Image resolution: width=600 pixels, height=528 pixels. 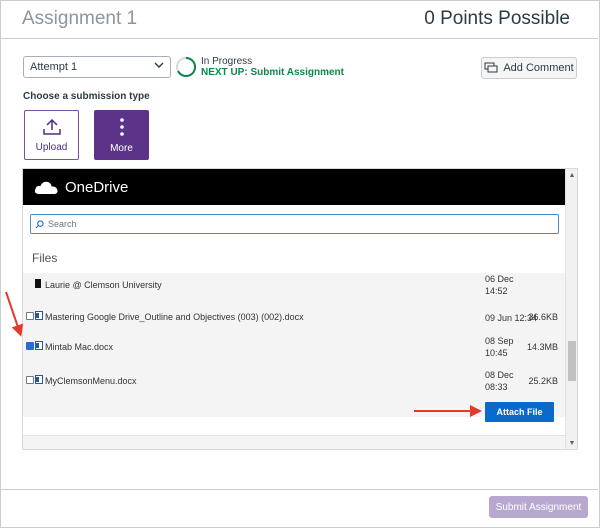 What do you see at coordinates (572, 176) in the screenshot?
I see `scroll-up-icon: ▲` at bounding box center [572, 176].